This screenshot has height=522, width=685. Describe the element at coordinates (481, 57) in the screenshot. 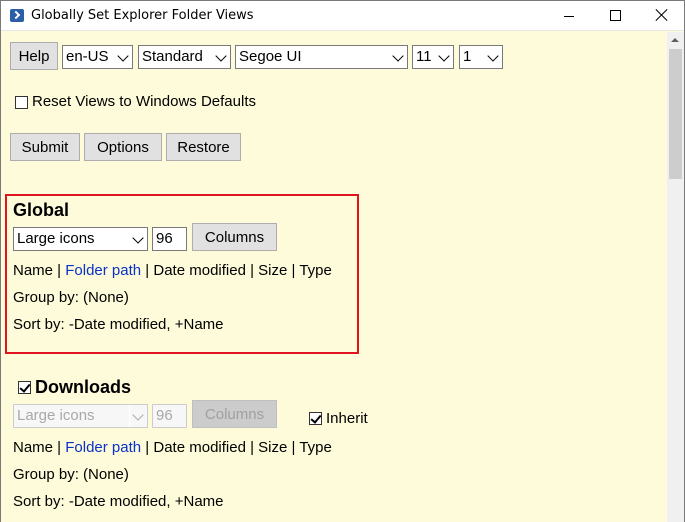

I see `scale-select: 1` at that location.